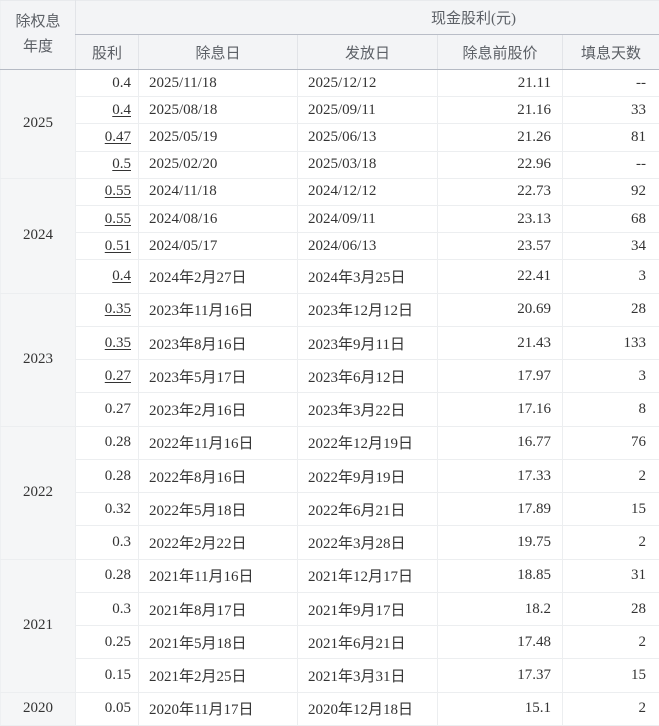  I want to click on table-row: 0.35 2023年8月16日 2023年9月11日 21.43 133, so click(330, 343).